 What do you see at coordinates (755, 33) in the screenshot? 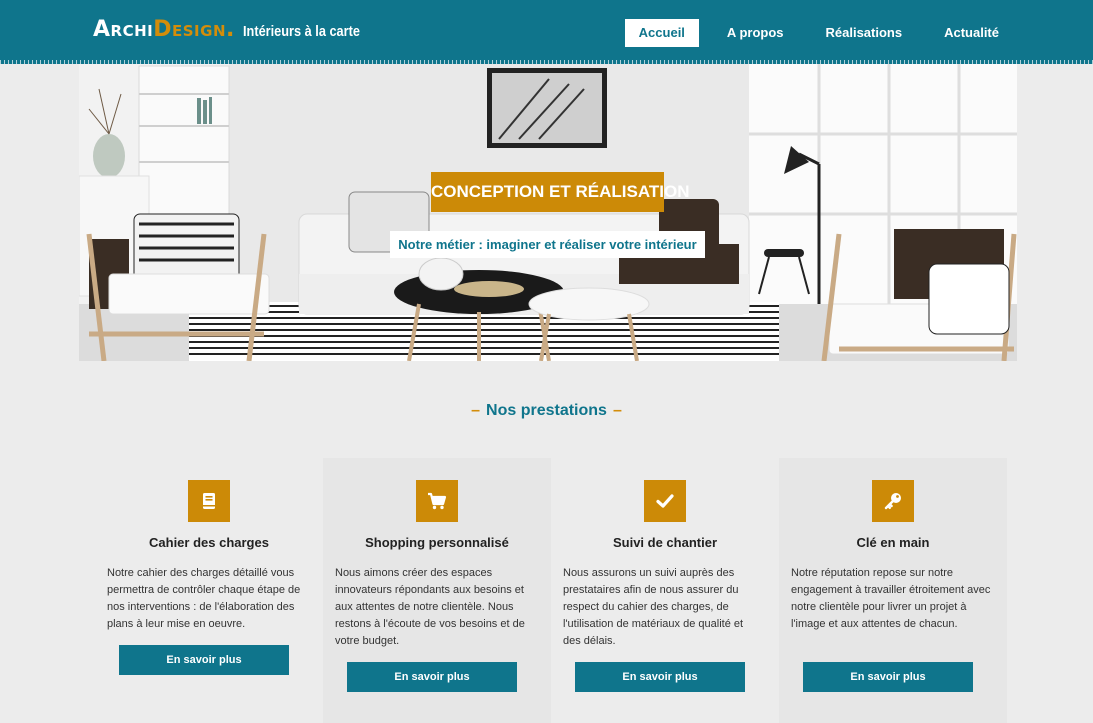
I see `nav-item-a-propos: A propos` at bounding box center [755, 33].